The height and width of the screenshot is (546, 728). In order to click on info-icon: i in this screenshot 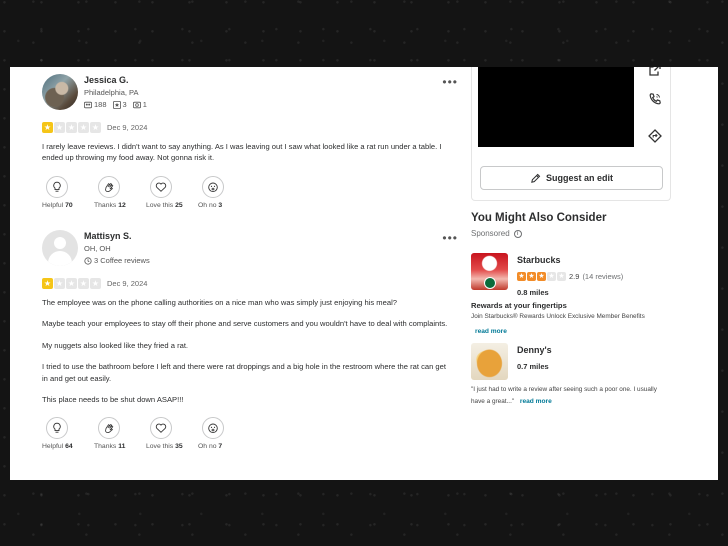, I will do `click(517, 233)`.